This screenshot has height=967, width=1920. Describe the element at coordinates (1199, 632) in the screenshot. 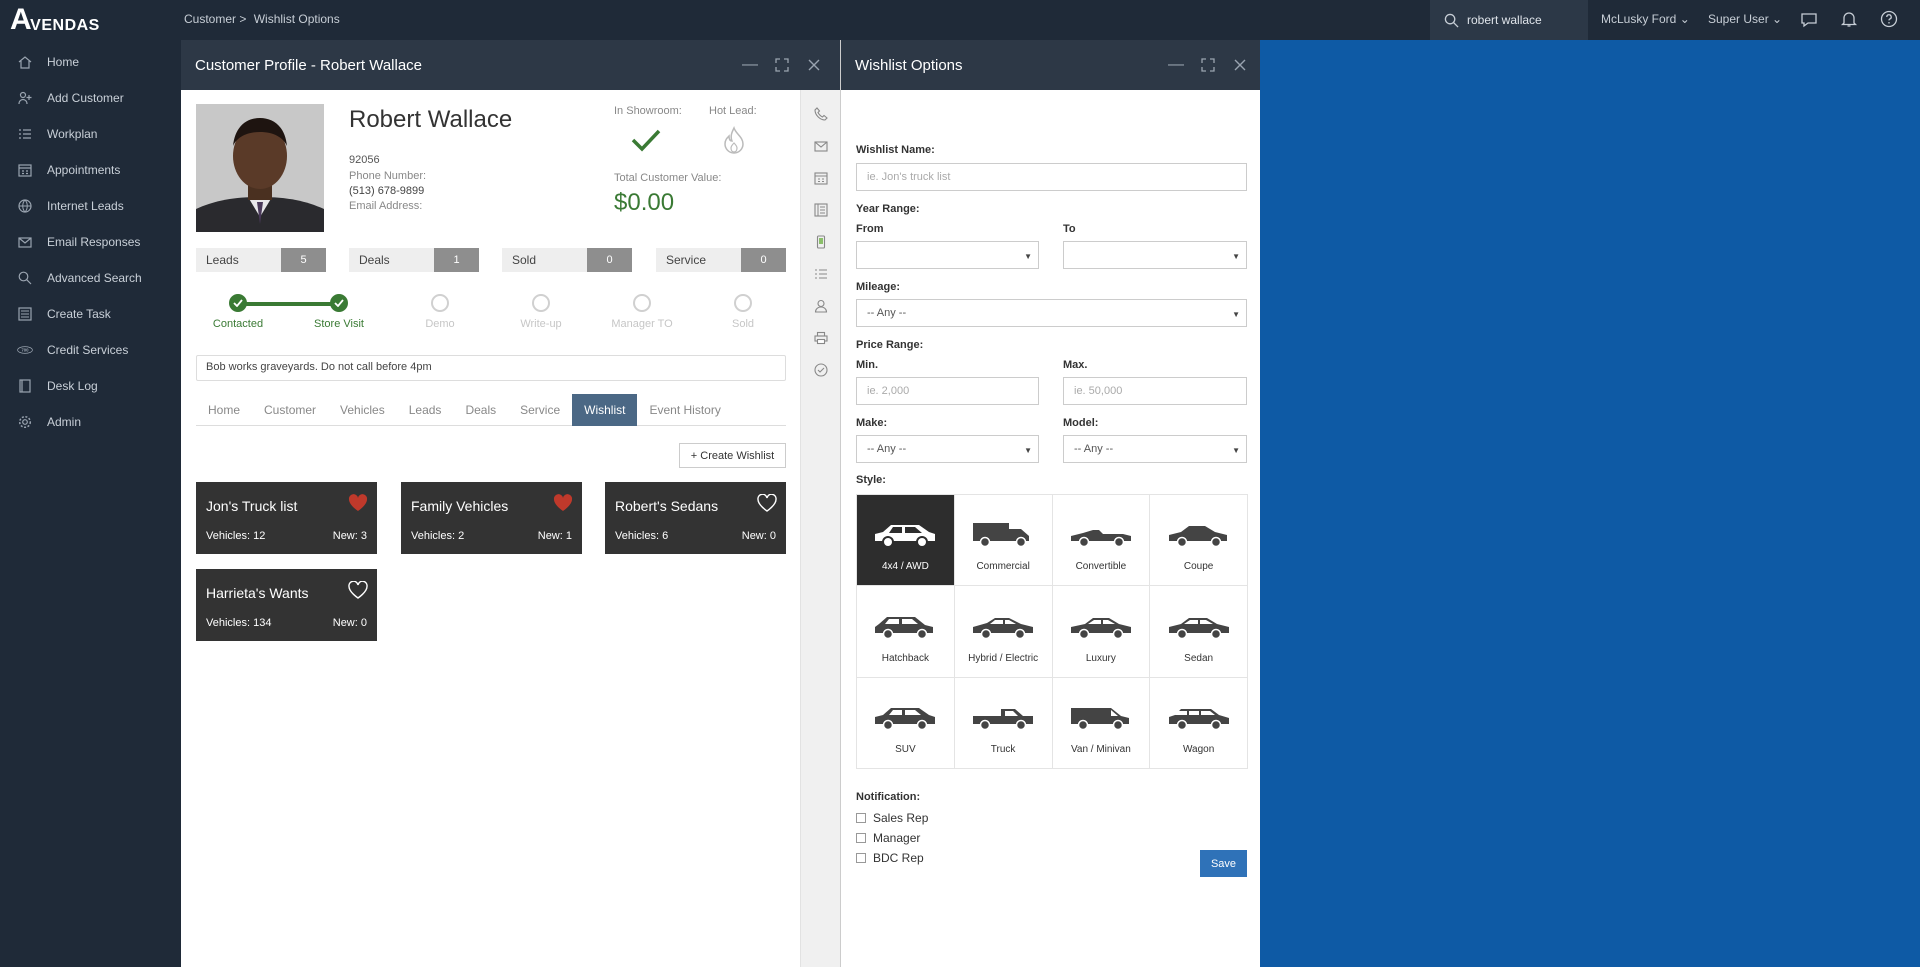

I see `style-option-sedan: Sedan` at that location.